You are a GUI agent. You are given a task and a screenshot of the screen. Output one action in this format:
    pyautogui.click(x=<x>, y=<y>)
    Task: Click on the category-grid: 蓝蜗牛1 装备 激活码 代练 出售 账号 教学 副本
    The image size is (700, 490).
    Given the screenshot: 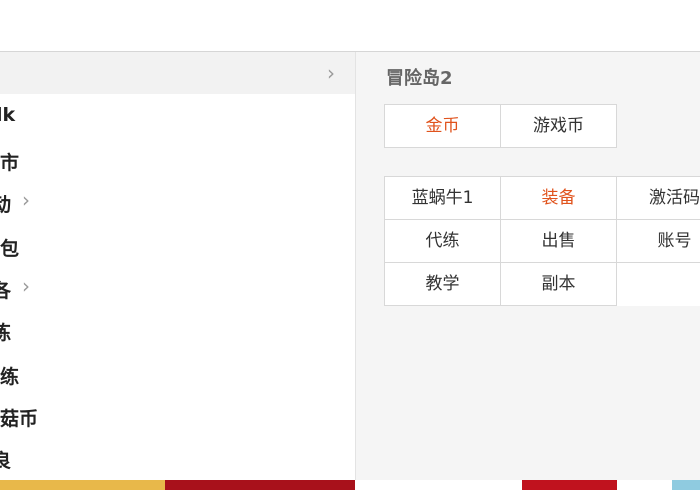 What is the action you would take?
    pyautogui.click(x=542, y=241)
    